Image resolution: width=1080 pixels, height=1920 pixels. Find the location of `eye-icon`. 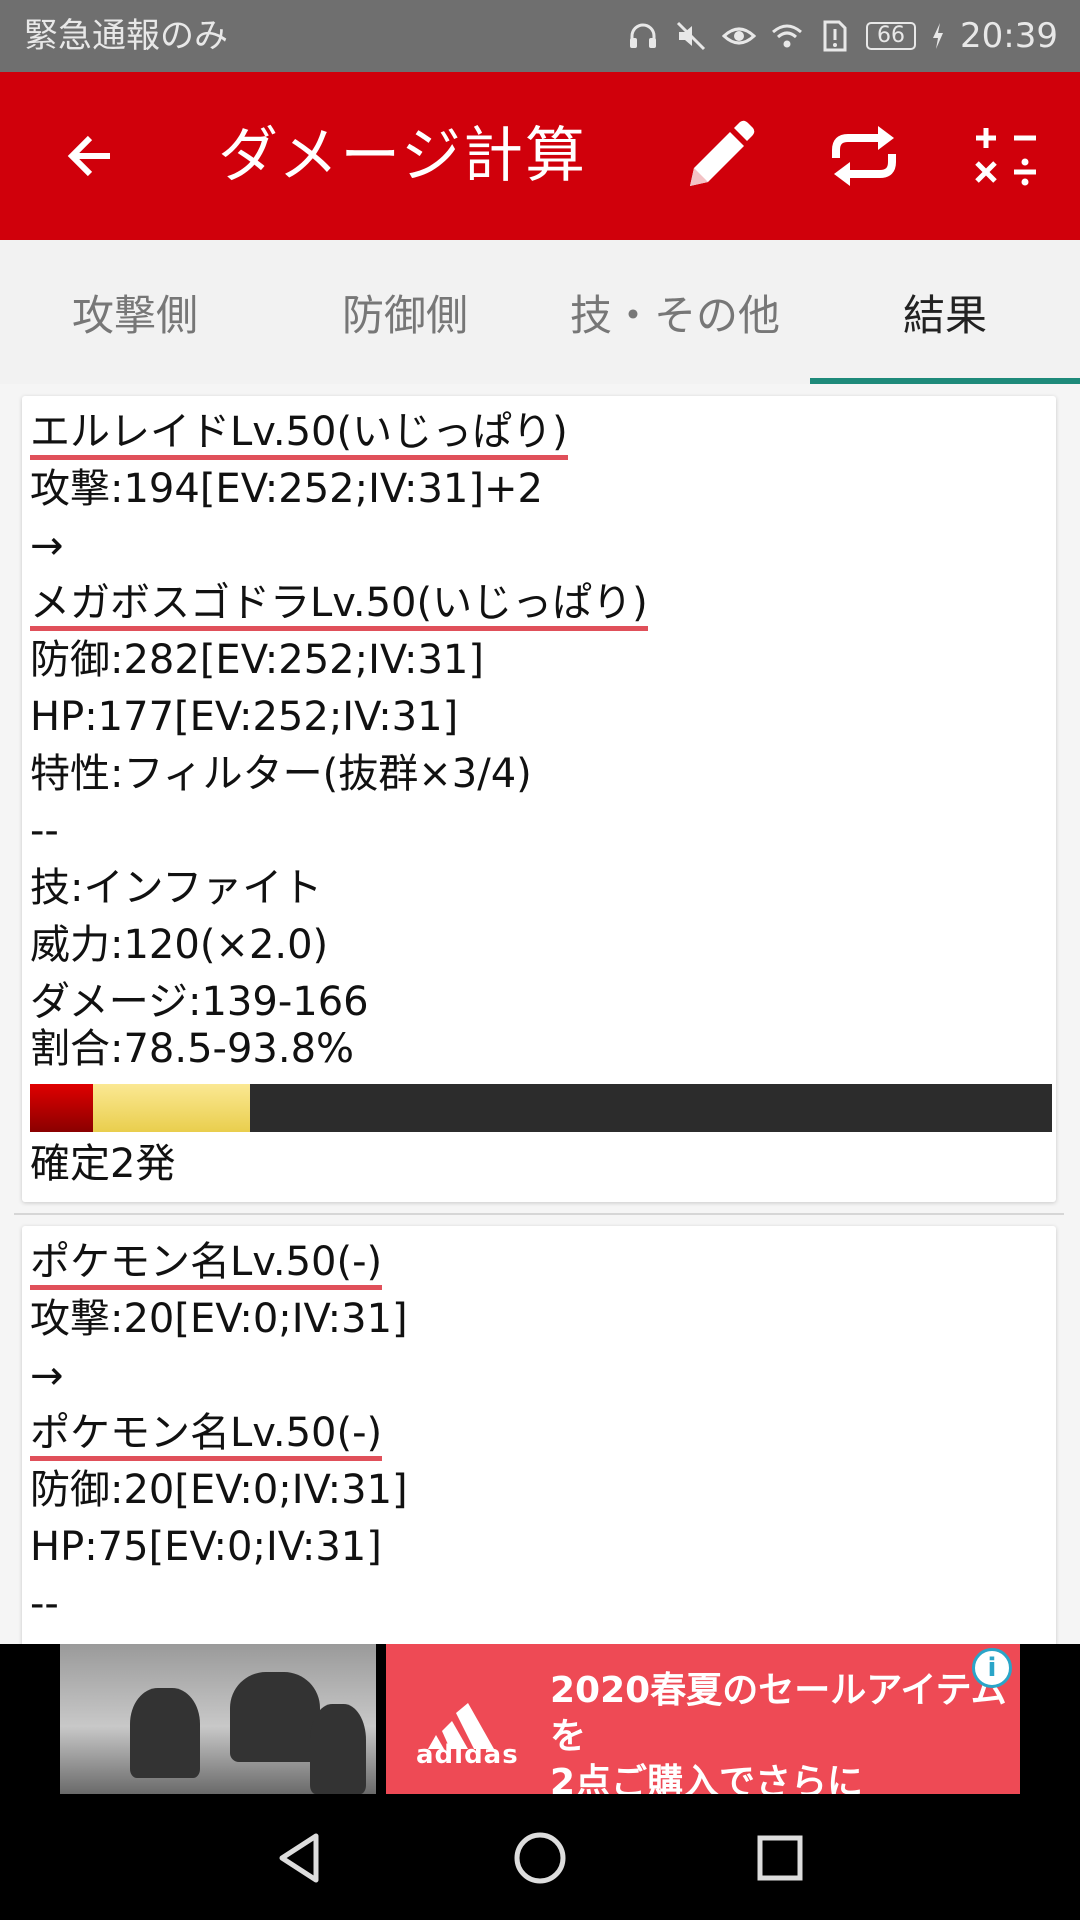

eye-icon is located at coordinates (739, 36).